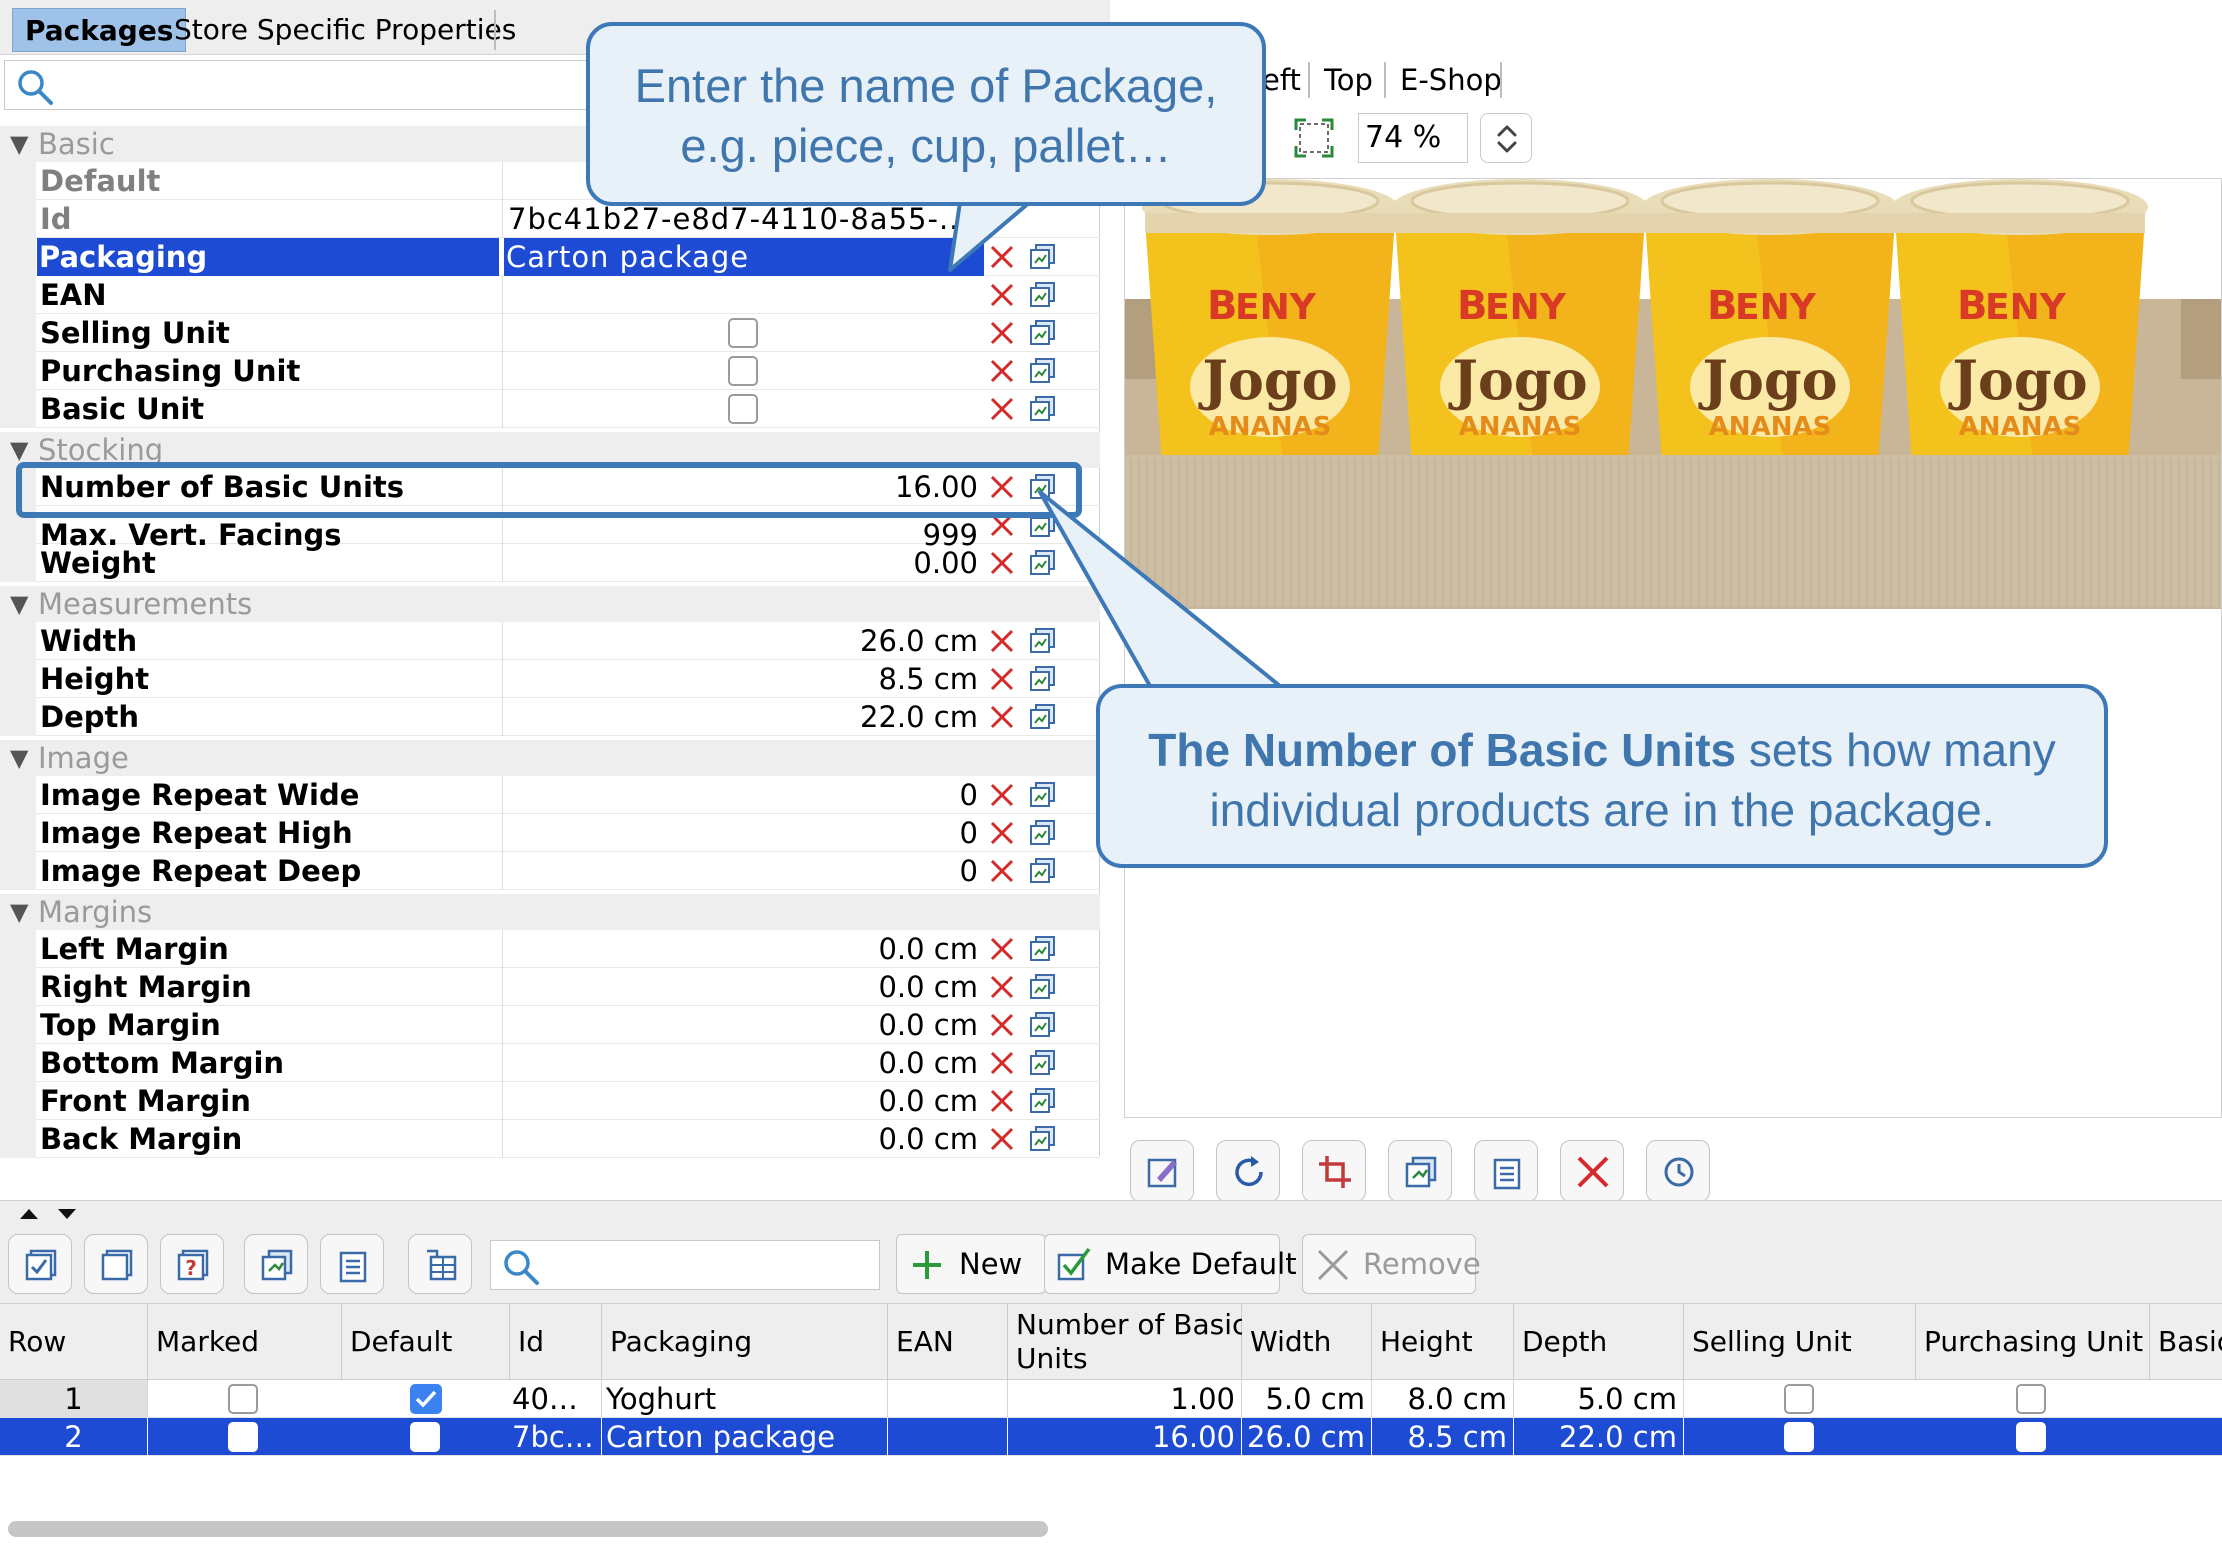 Image resolution: width=2222 pixels, height=1552 pixels. I want to click on prop-row-top-margin: Top Margin 0.0 cm, so click(550, 1025).